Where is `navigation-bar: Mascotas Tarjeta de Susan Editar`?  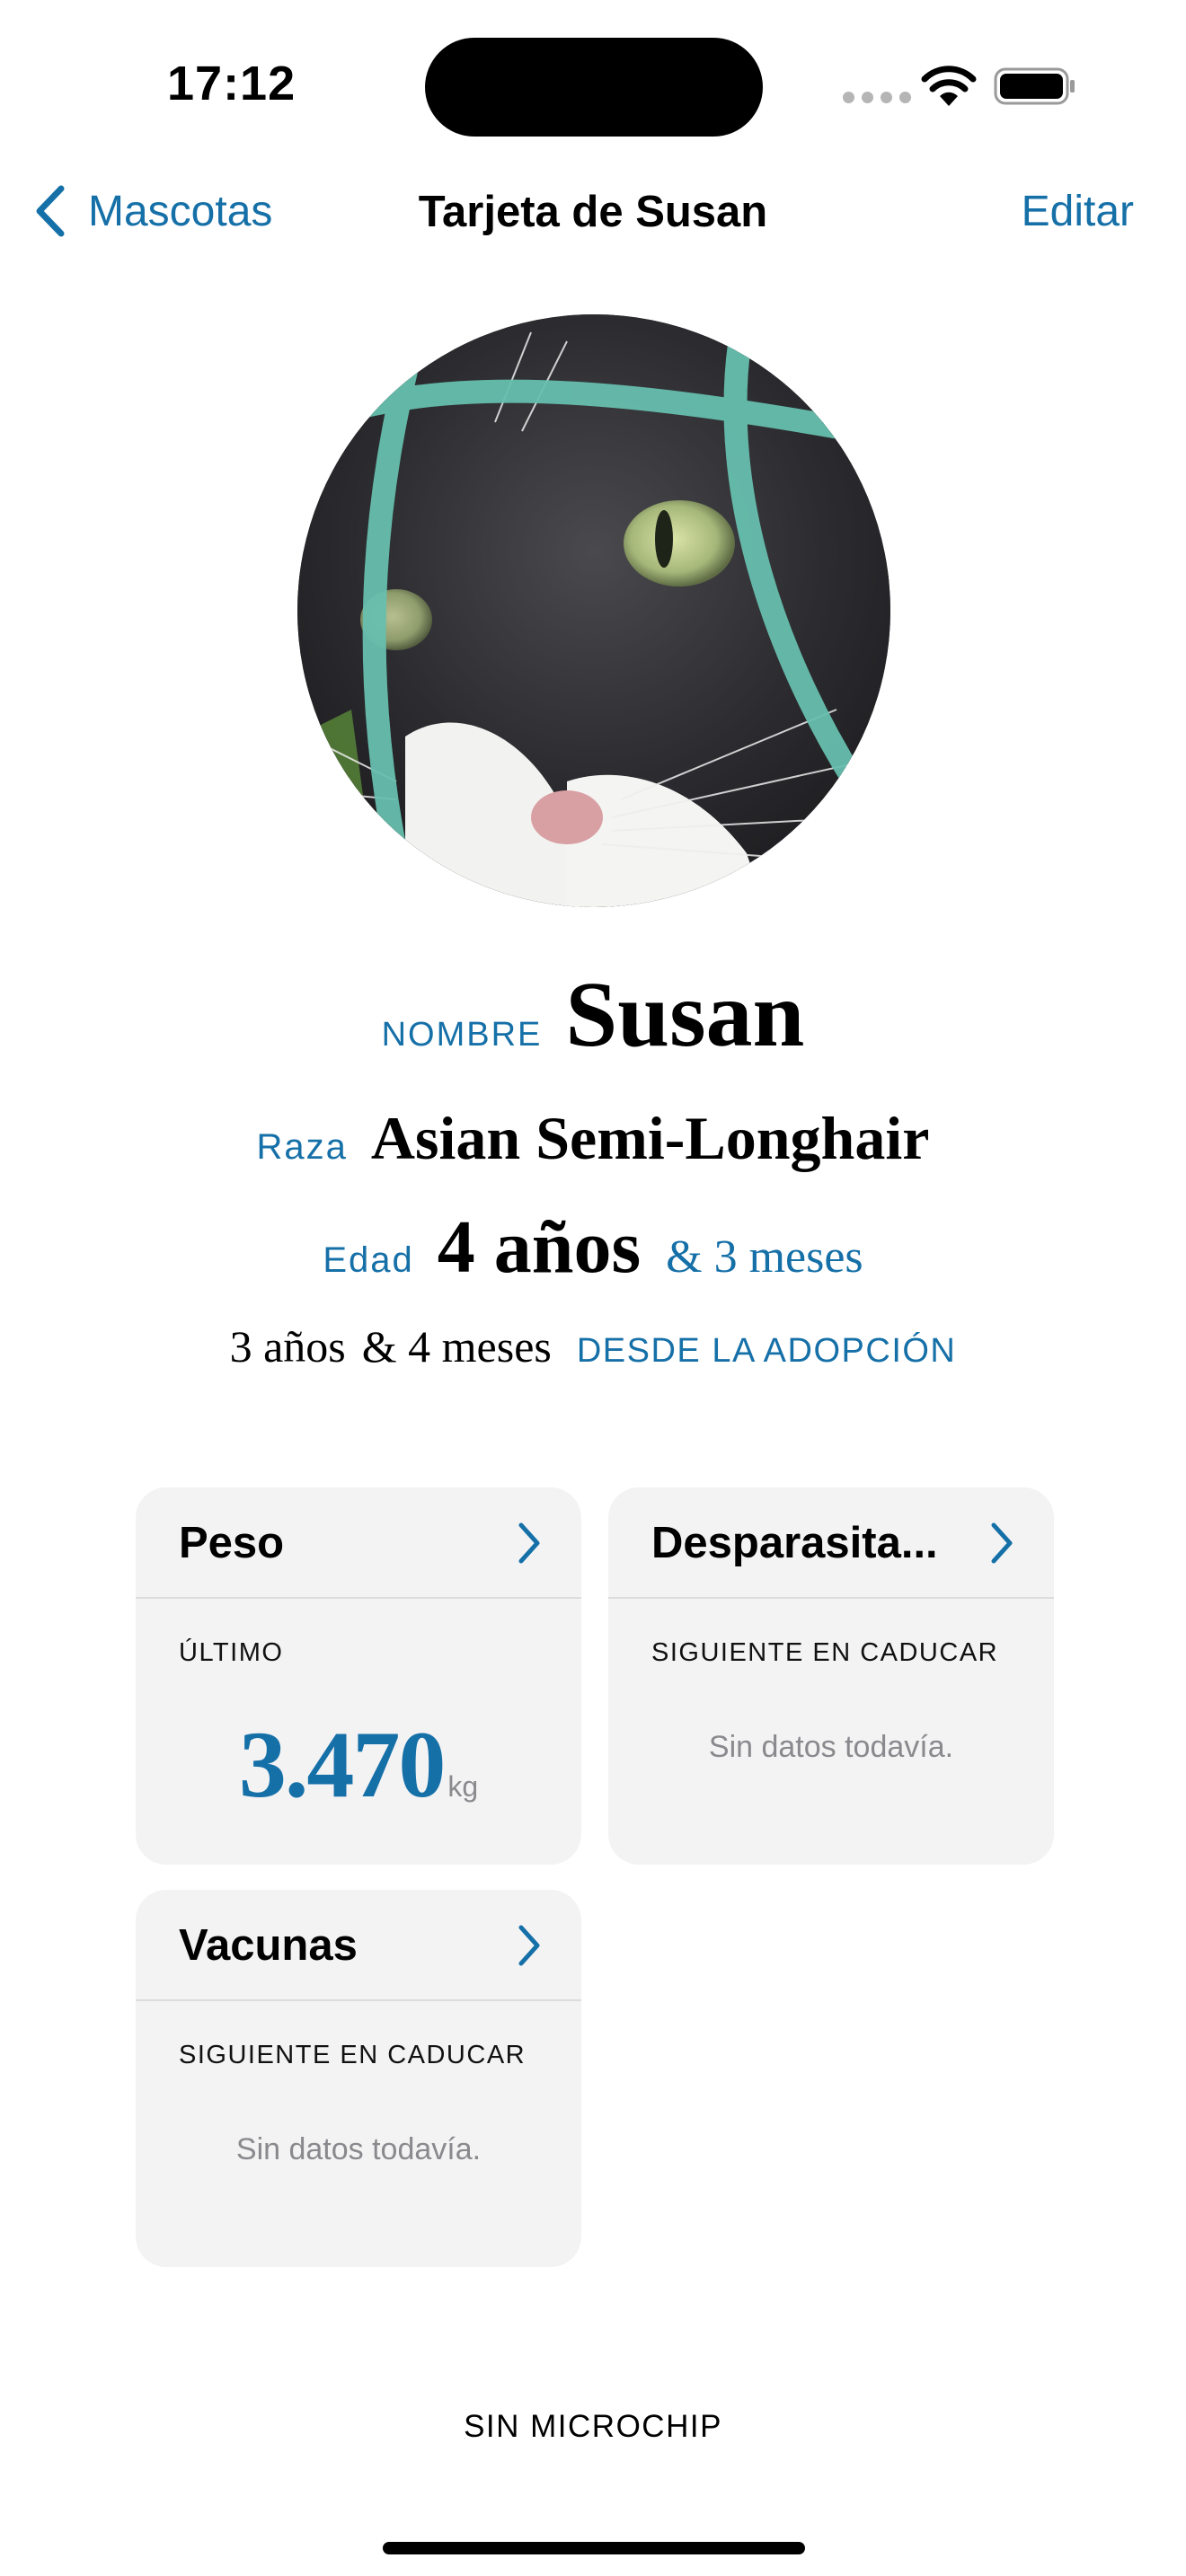
navigation-bar: Mascotas Tarjeta de Susan Editar is located at coordinates (593, 211).